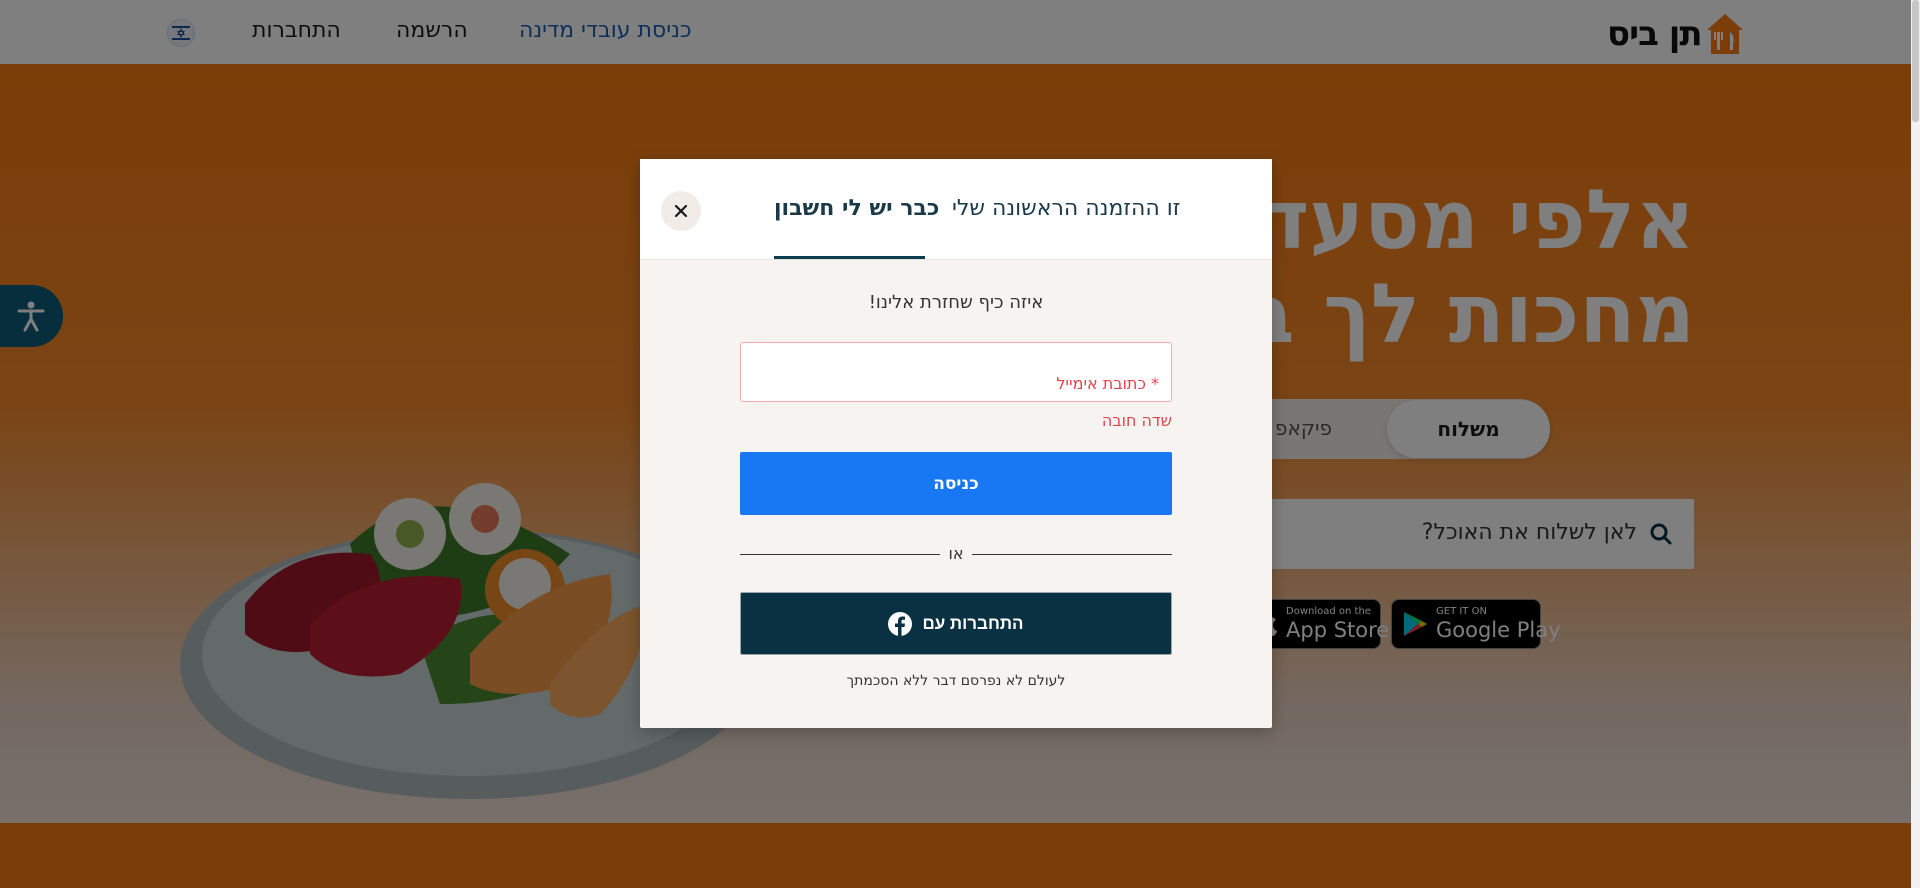 The width and height of the screenshot is (1920, 888). I want to click on email-required-error: שדה חובה, so click(1136, 420).